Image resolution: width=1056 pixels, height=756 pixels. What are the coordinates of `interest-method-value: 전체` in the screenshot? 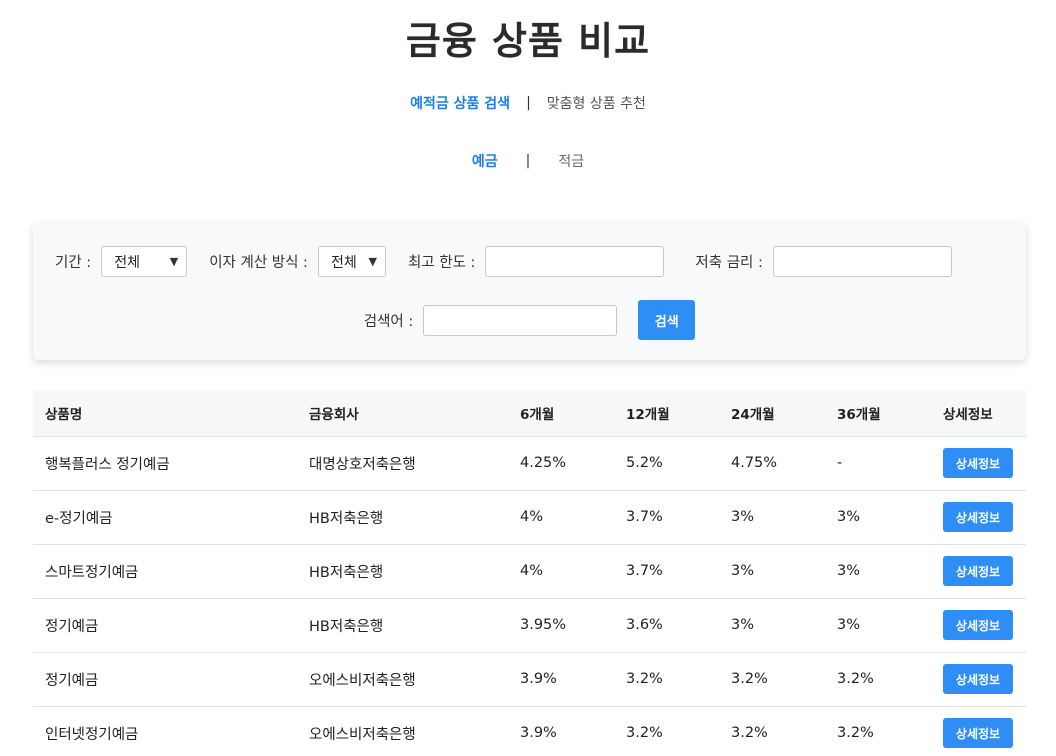 It's located at (343, 262).